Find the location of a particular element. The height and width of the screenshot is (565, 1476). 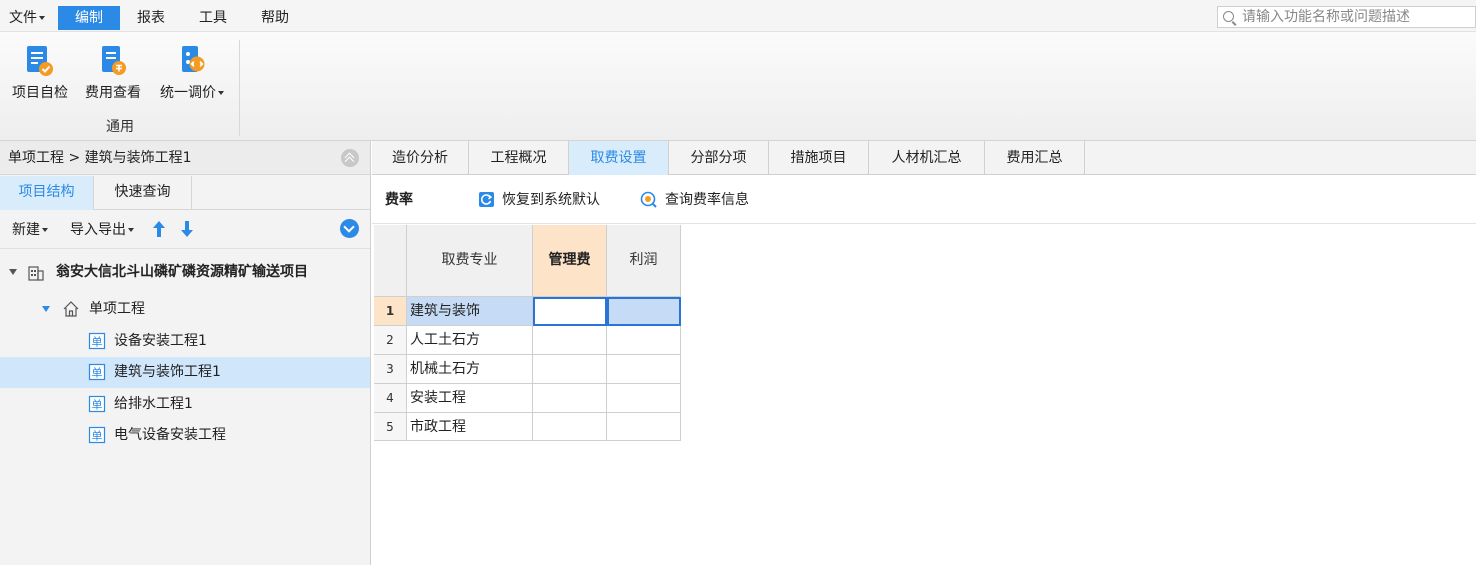

tab-project-structure: 项目结构 is located at coordinates (47, 193).